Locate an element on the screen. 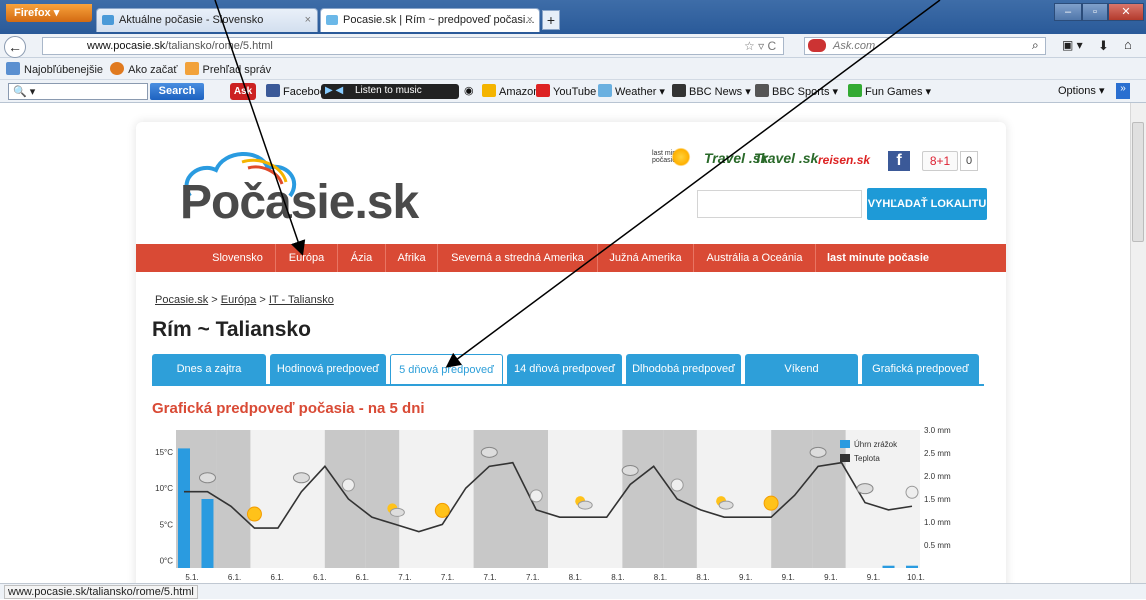 This screenshot has height=600, width=1146. y-tick-label-left: 10°C is located at coordinates (164, 488).